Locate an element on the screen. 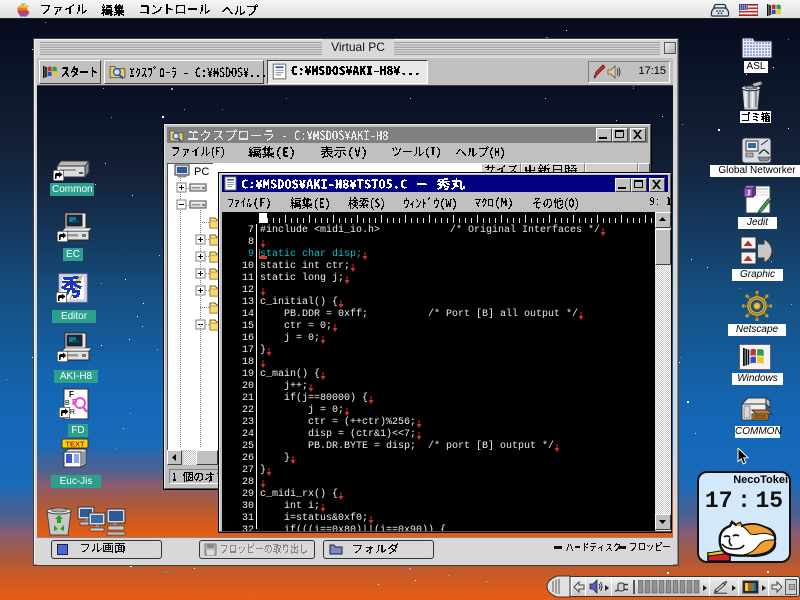 This screenshot has height=600, width=800. svg-text: B is located at coordinates (67, 403).